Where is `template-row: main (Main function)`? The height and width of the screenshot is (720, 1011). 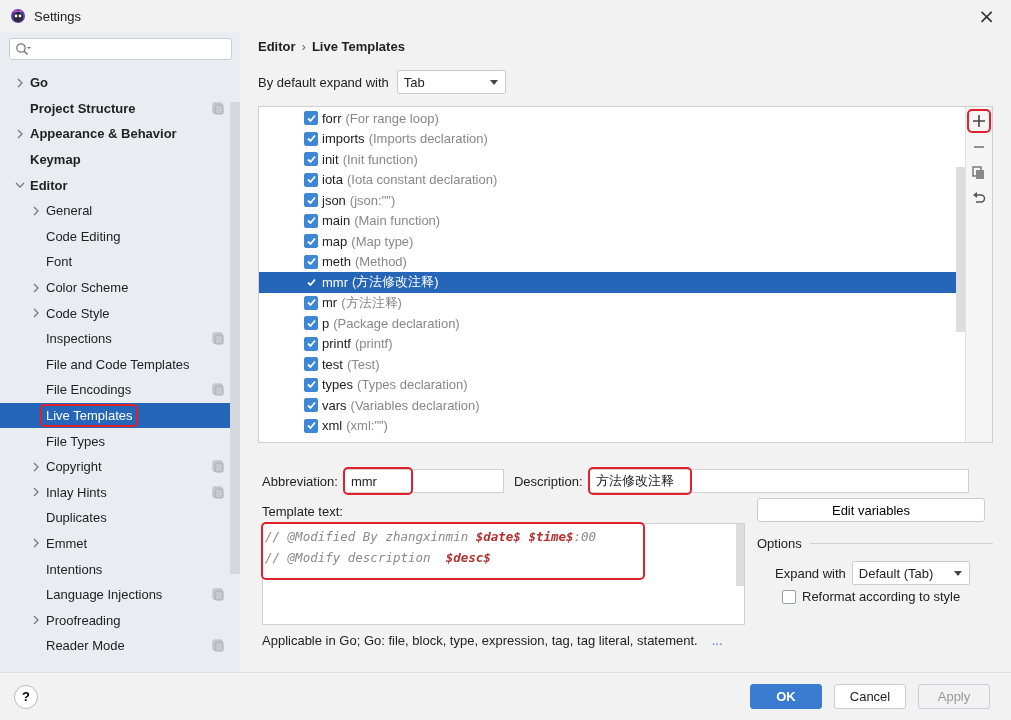
template-row: main (Main function) is located at coordinates (607, 220).